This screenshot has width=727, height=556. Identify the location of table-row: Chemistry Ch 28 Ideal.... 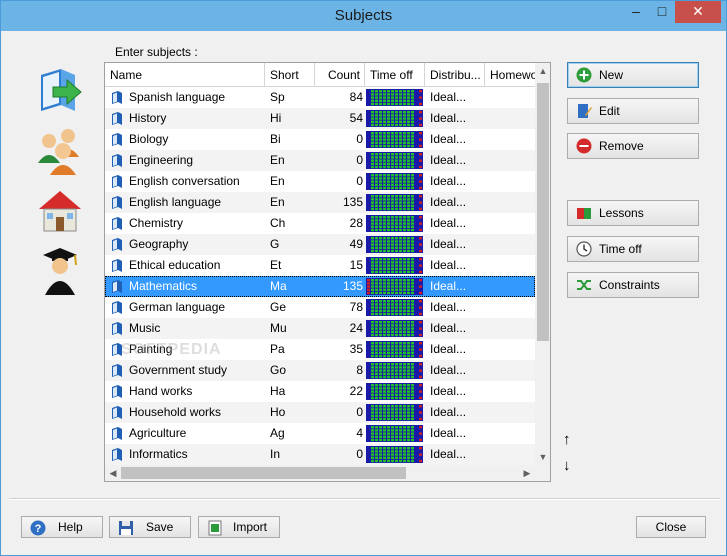
(320, 223).